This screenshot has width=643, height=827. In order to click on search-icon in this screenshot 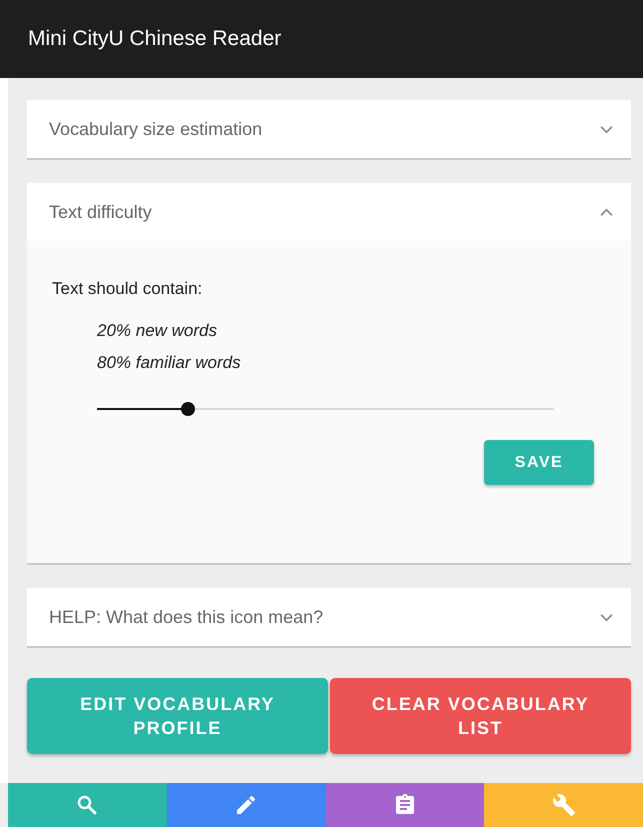, I will do `click(87, 805)`.